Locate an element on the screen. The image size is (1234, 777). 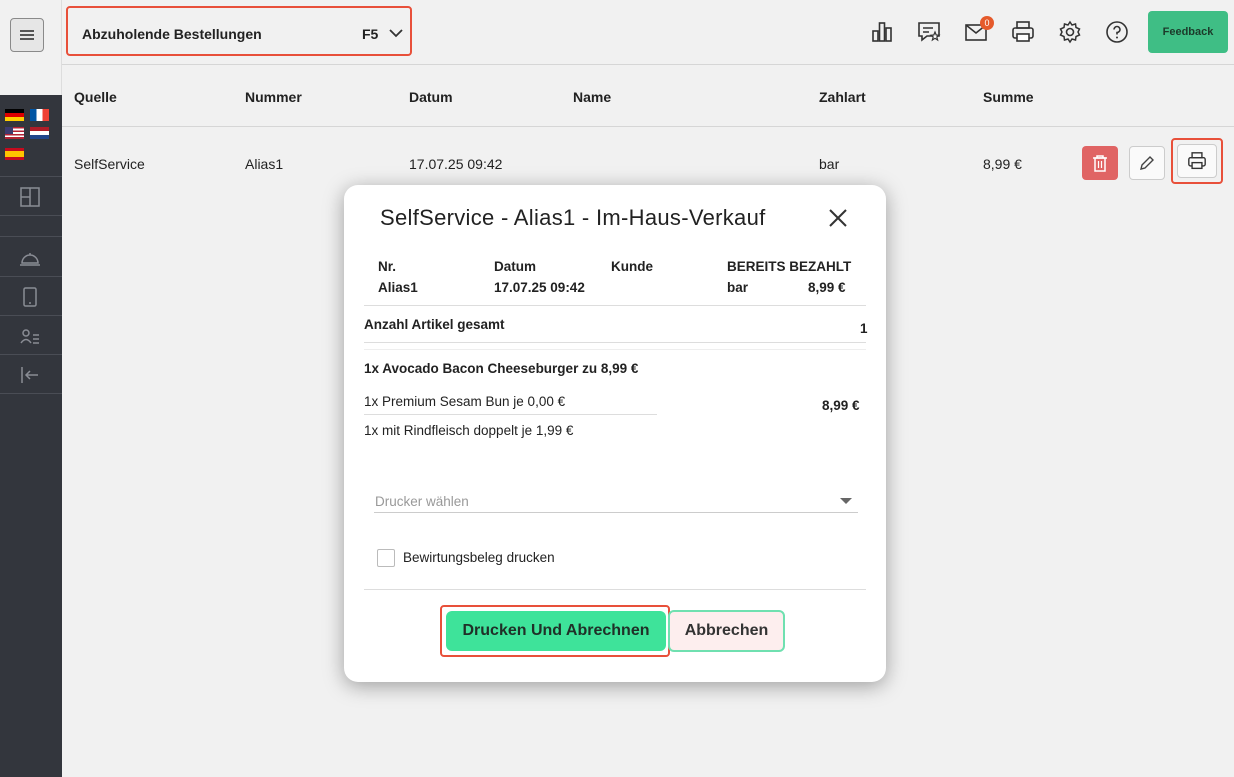
close-icon is located at coordinates (838, 218).